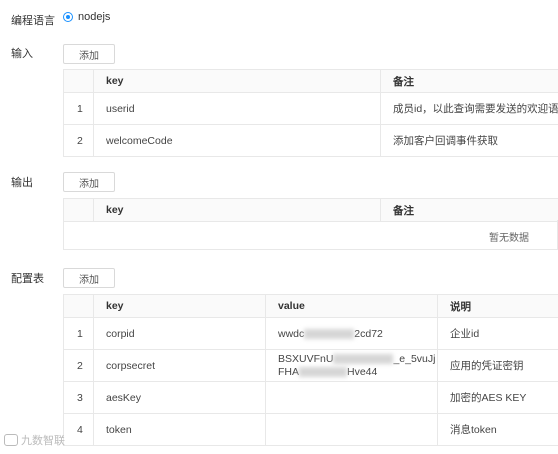 The height and width of the screenshot is (454, 558). I want to click on row-desc: 企业id, so click(497, 333).